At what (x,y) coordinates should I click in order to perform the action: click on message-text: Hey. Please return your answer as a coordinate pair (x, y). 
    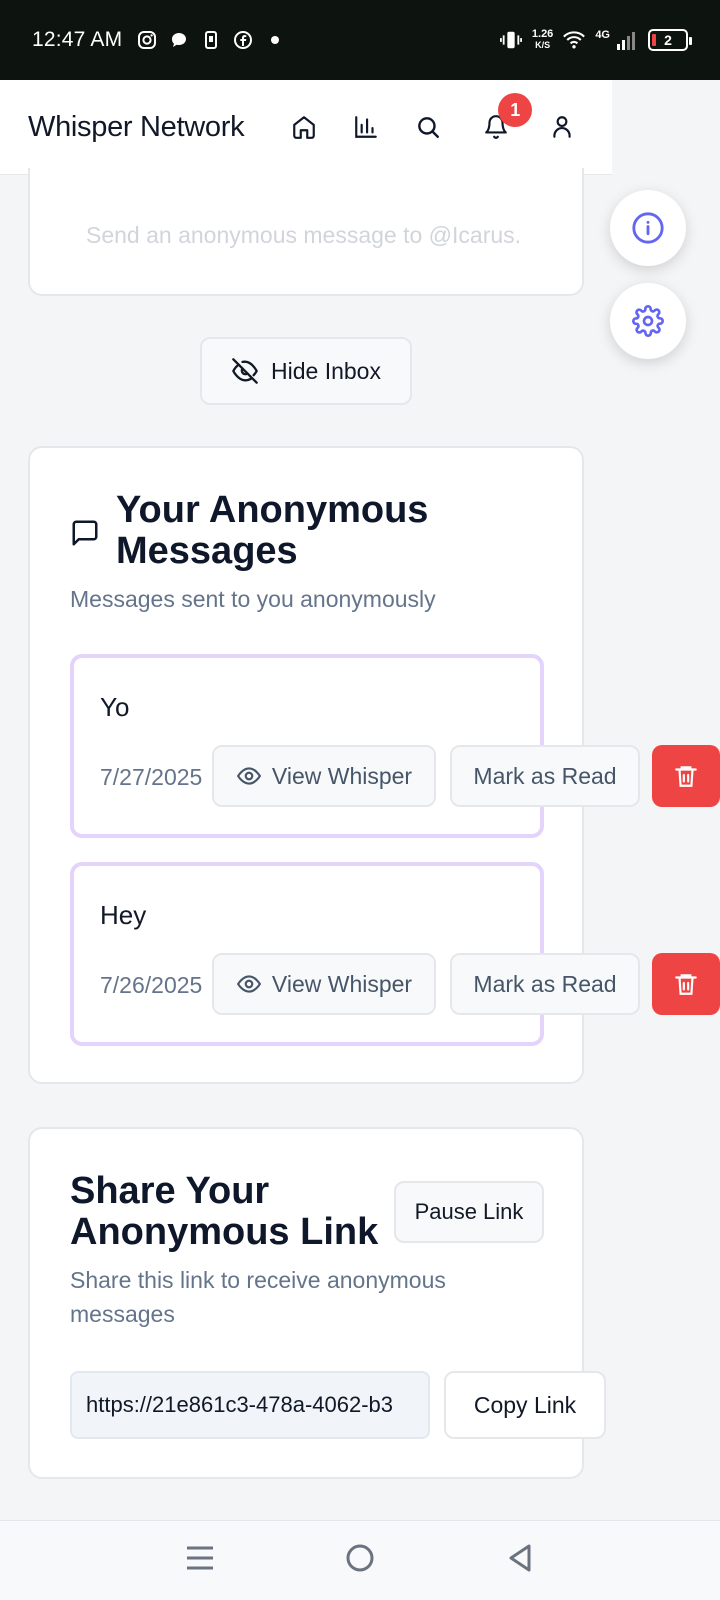
    Looking at the image, I should click on (123, 915).